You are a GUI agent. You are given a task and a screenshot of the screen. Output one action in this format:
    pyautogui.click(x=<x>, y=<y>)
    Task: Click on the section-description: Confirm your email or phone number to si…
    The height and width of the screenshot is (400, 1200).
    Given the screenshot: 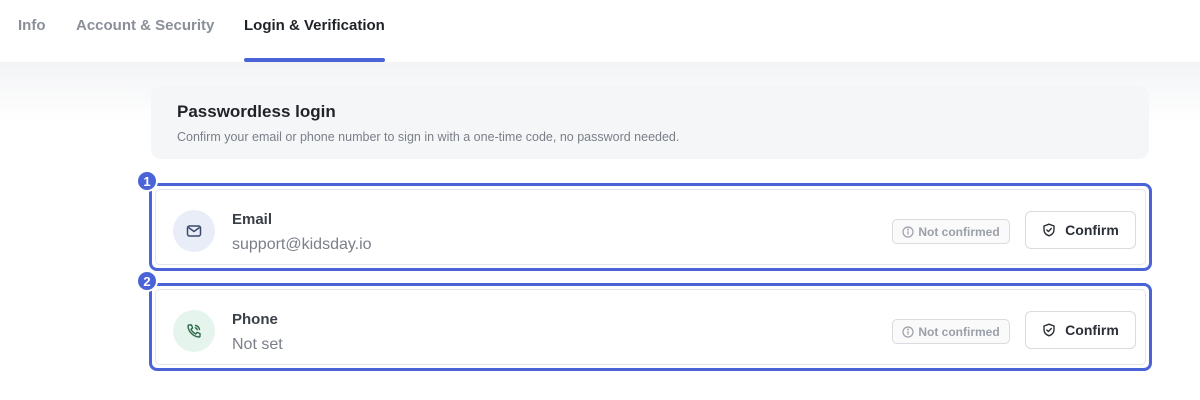 What is the action you would take?
    pyautogui.click(x=428, y=137)
    